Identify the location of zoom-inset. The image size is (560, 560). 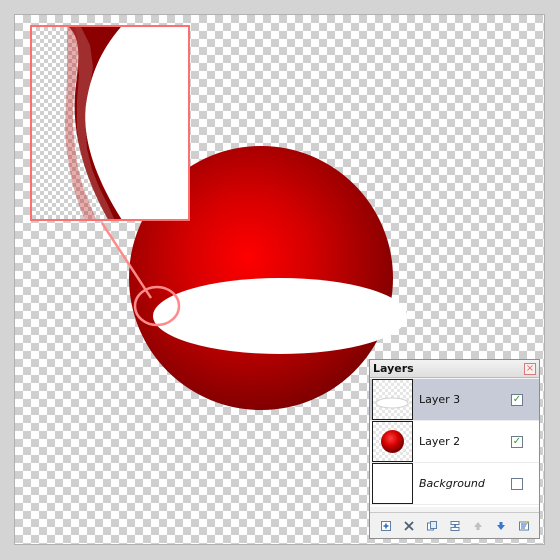
(110, 123).